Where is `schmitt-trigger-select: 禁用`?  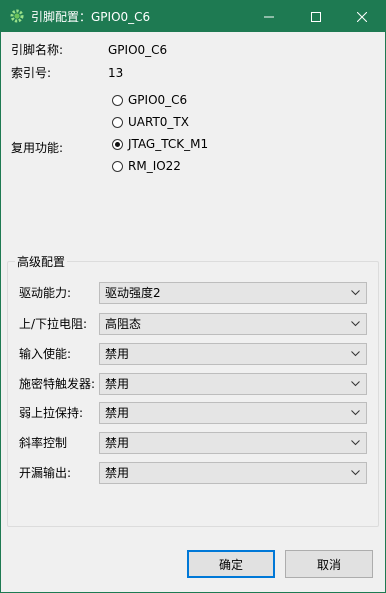
schmitt-trigger-select: 禁用 is located at coordinates (233, 384).